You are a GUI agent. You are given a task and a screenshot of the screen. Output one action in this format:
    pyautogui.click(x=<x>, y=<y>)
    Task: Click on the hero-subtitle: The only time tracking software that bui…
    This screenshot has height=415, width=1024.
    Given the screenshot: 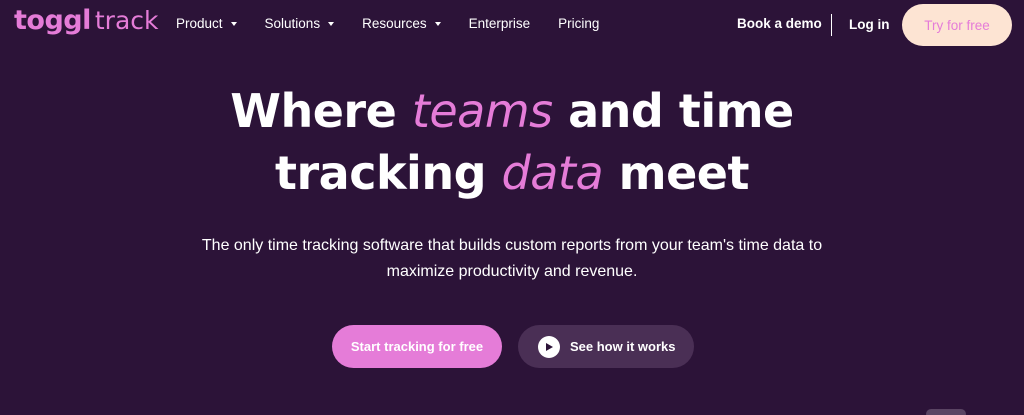 What is the action you would take?
    pyautogui.click(x=512, y=258)
    